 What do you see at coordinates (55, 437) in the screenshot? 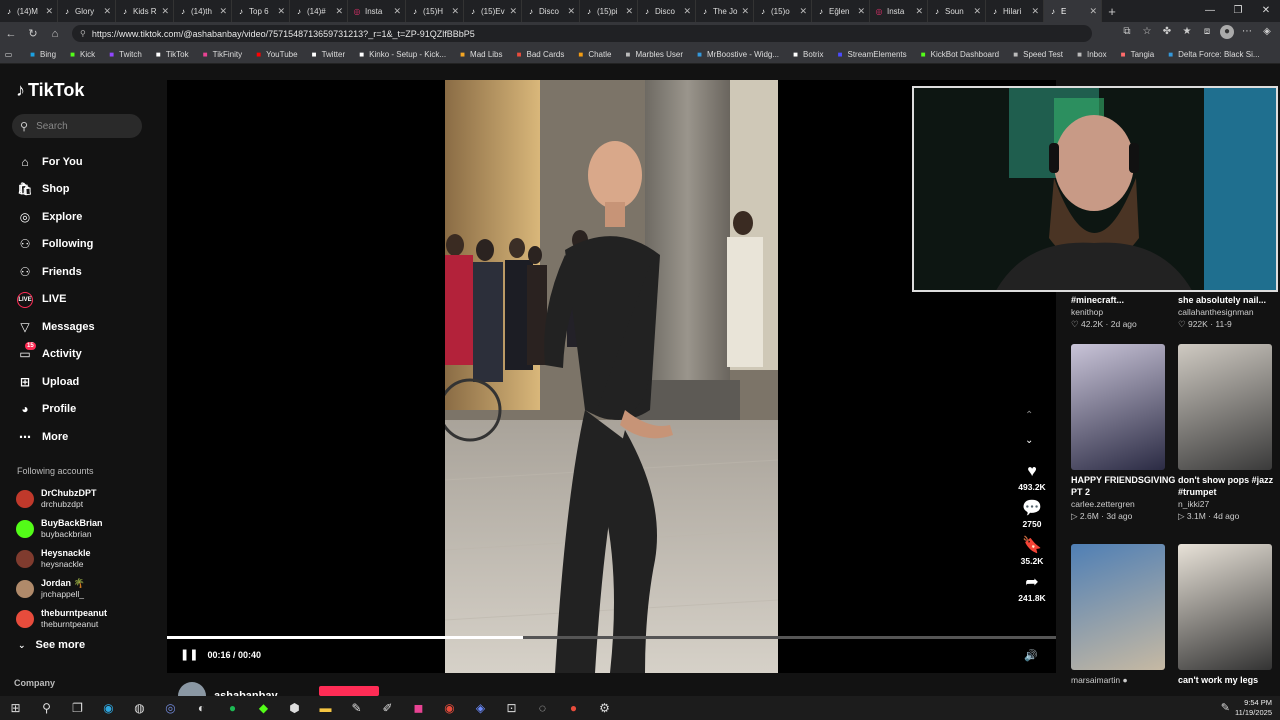
I see `nav-item-more: ⋯ More` at bounding box center [55, 437].